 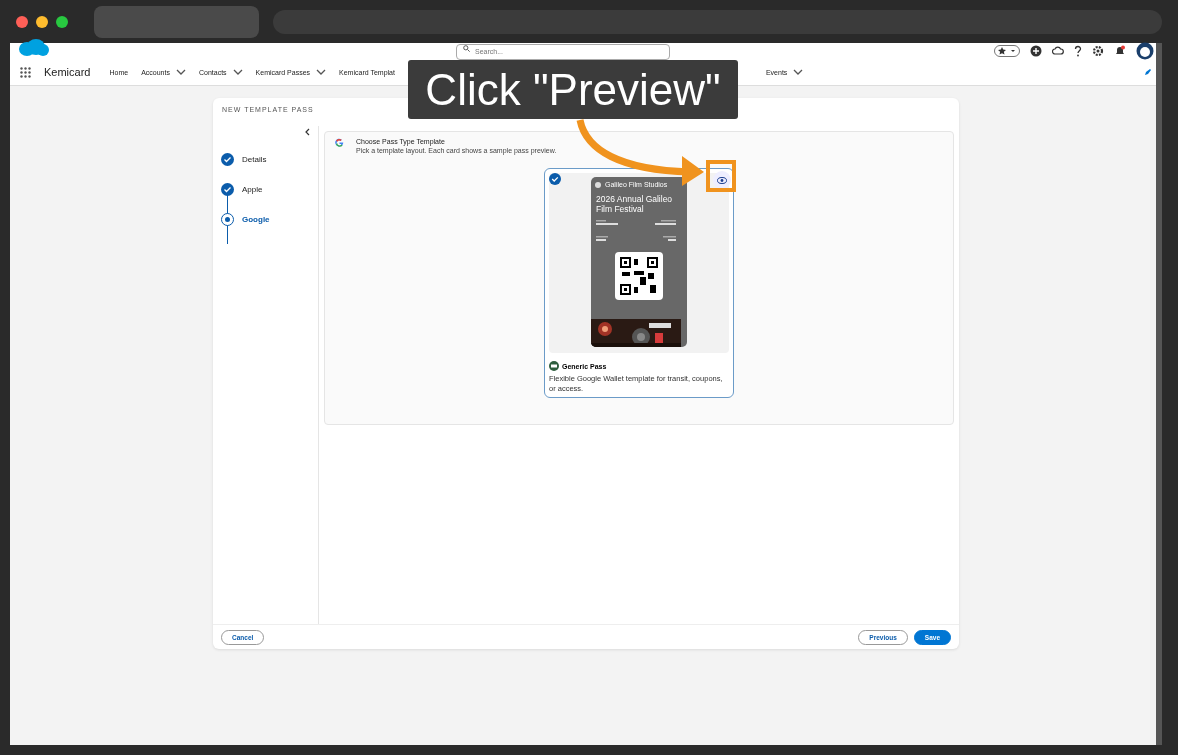 What do you see at coordinates (466, 48) in the screenshot?
I see `search-icon` at bounding box center [466, 48].